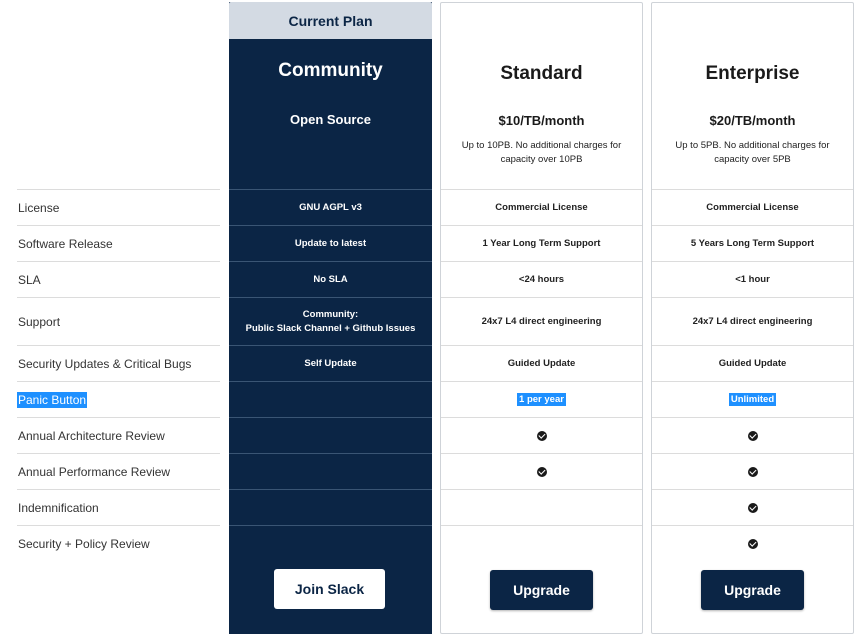 The image size is (859, 636). I want to click on enterprise-architecture-review, so click(752, 435).